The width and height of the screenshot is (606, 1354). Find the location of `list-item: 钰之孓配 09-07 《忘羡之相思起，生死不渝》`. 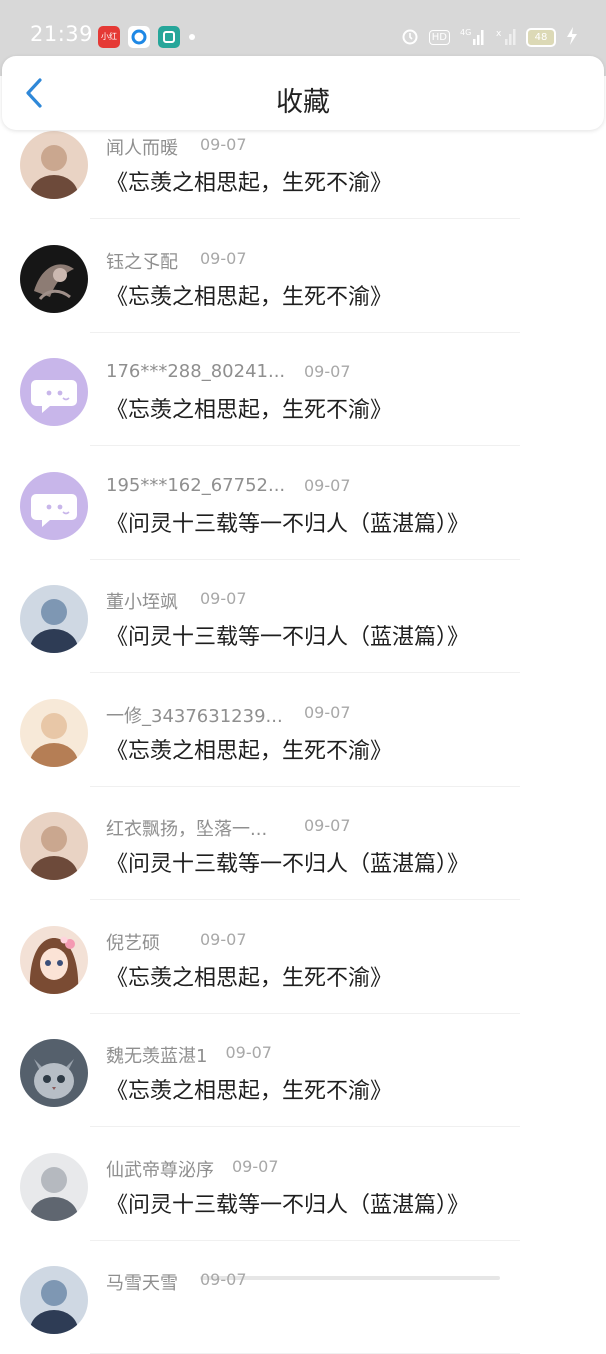

list-item: 钰之孓配 09-07 《忘羡之相思起，生死不渝》 is located at coordinates (303, 266).